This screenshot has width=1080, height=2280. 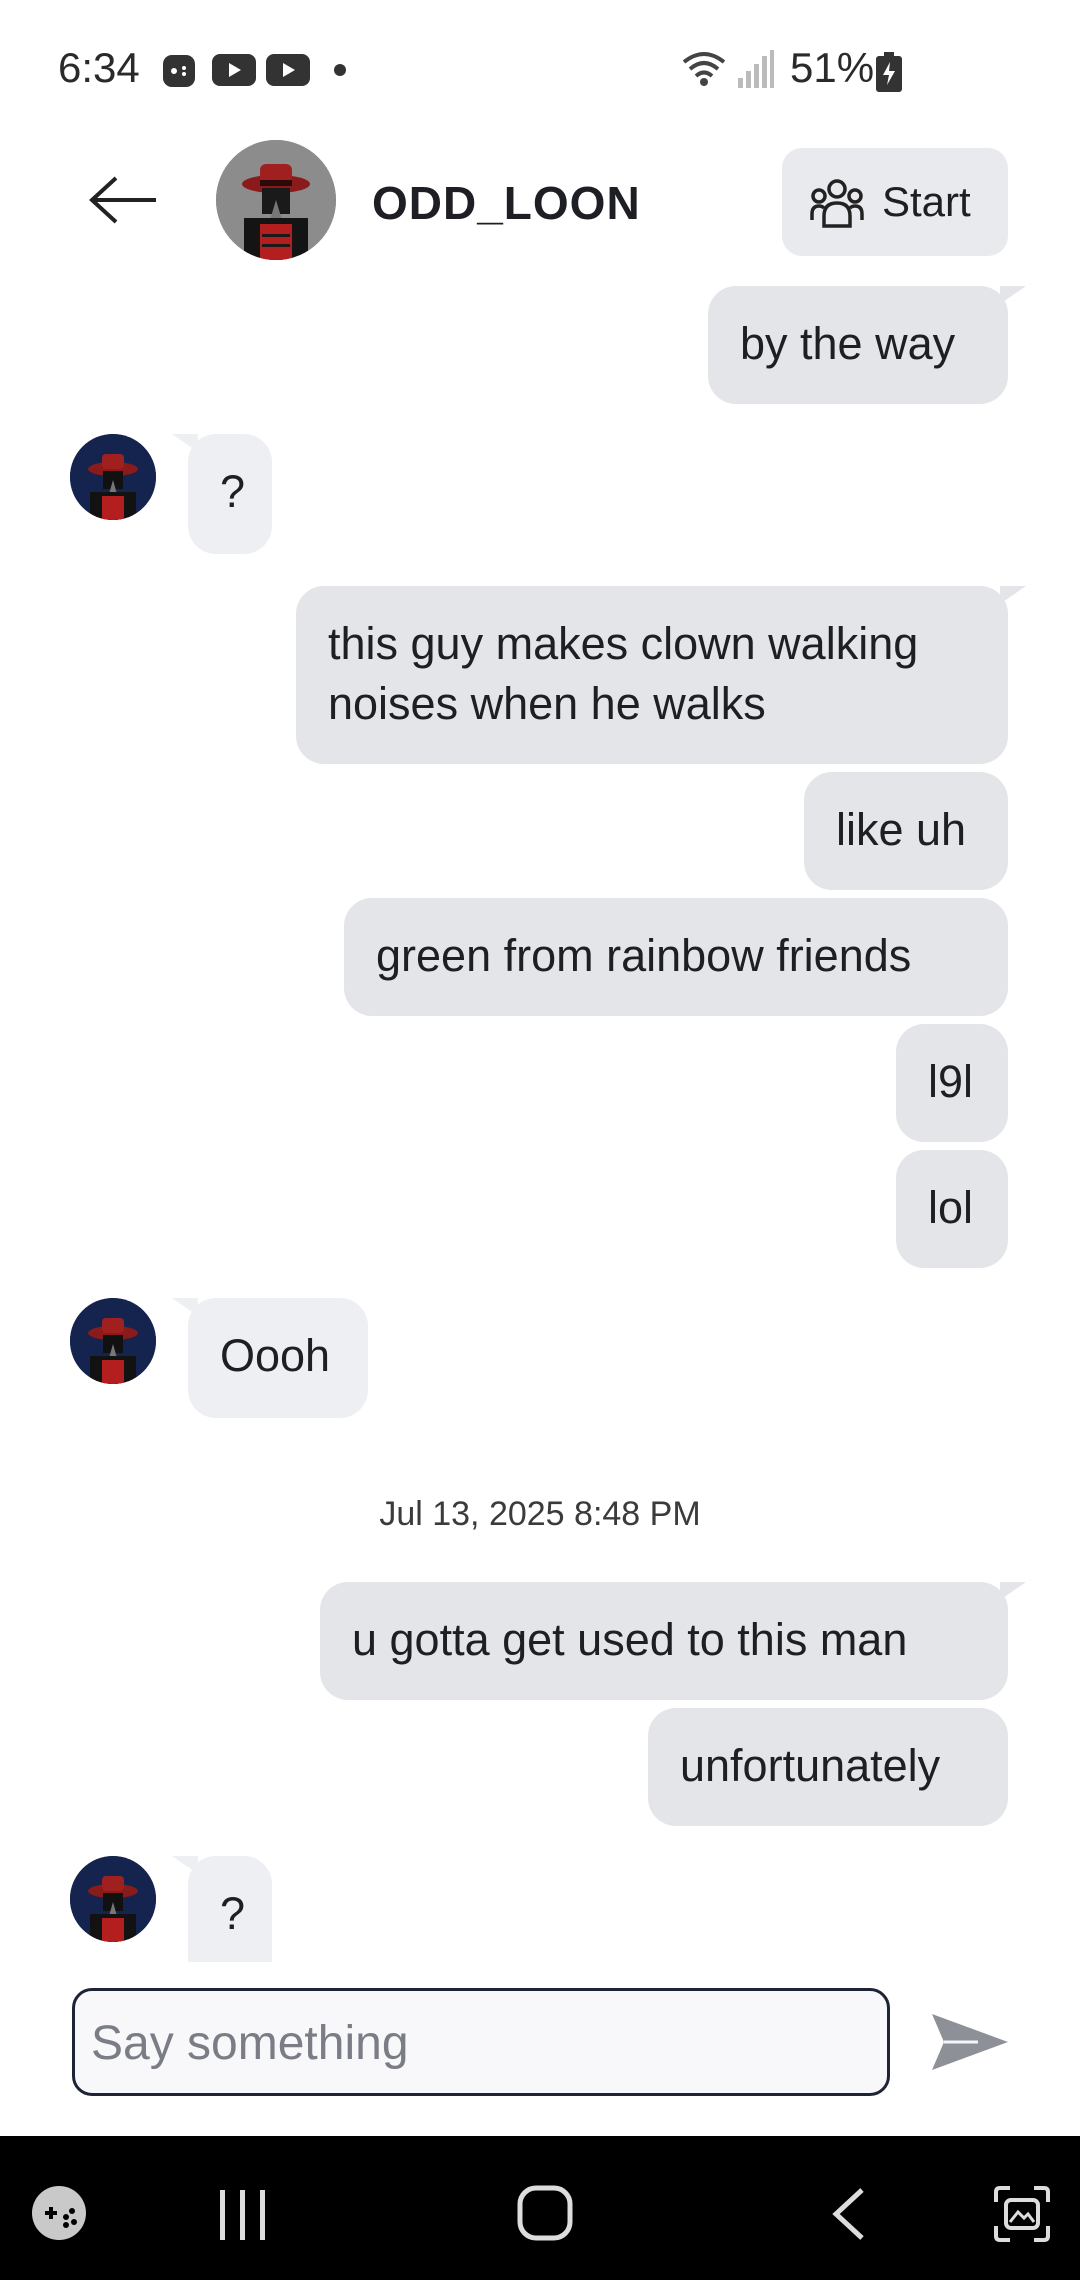 I want to click on message-text: Oooh, so click(x=275, y=1355).